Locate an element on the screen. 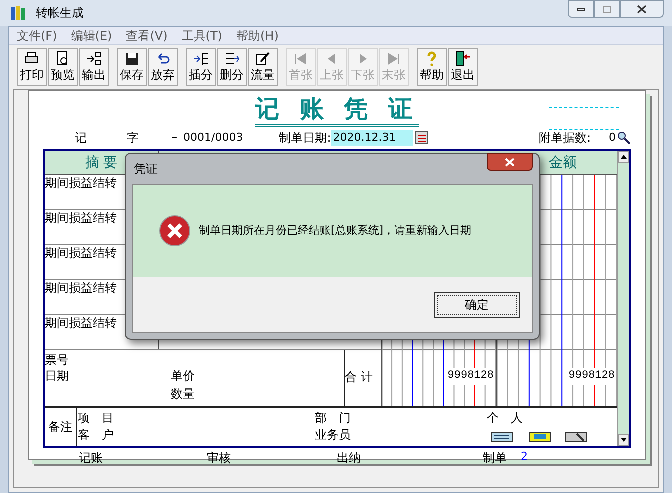 The width and height of the screenshot is (672, 493). exit-door-icon is located at coordinates (463, 59).